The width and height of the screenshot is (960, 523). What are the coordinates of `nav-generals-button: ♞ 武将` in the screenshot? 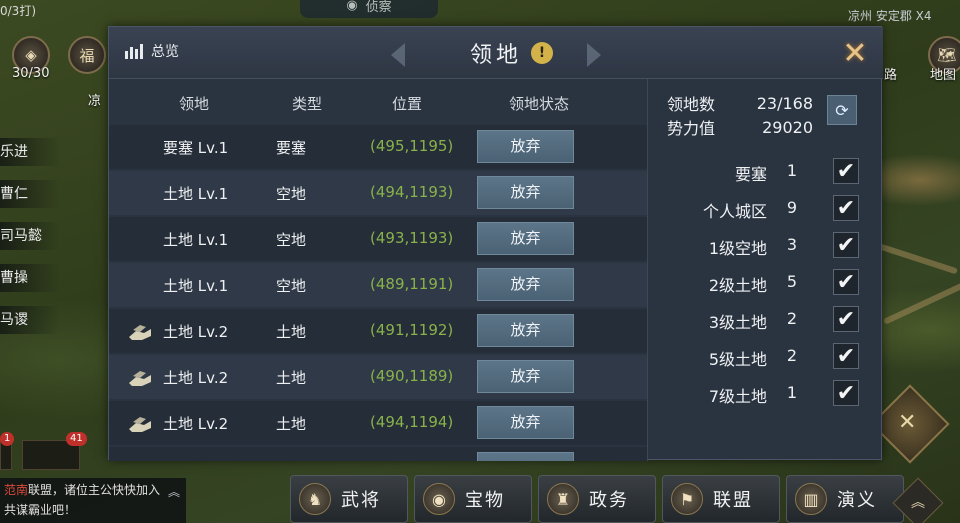 It's located at (349, 499).